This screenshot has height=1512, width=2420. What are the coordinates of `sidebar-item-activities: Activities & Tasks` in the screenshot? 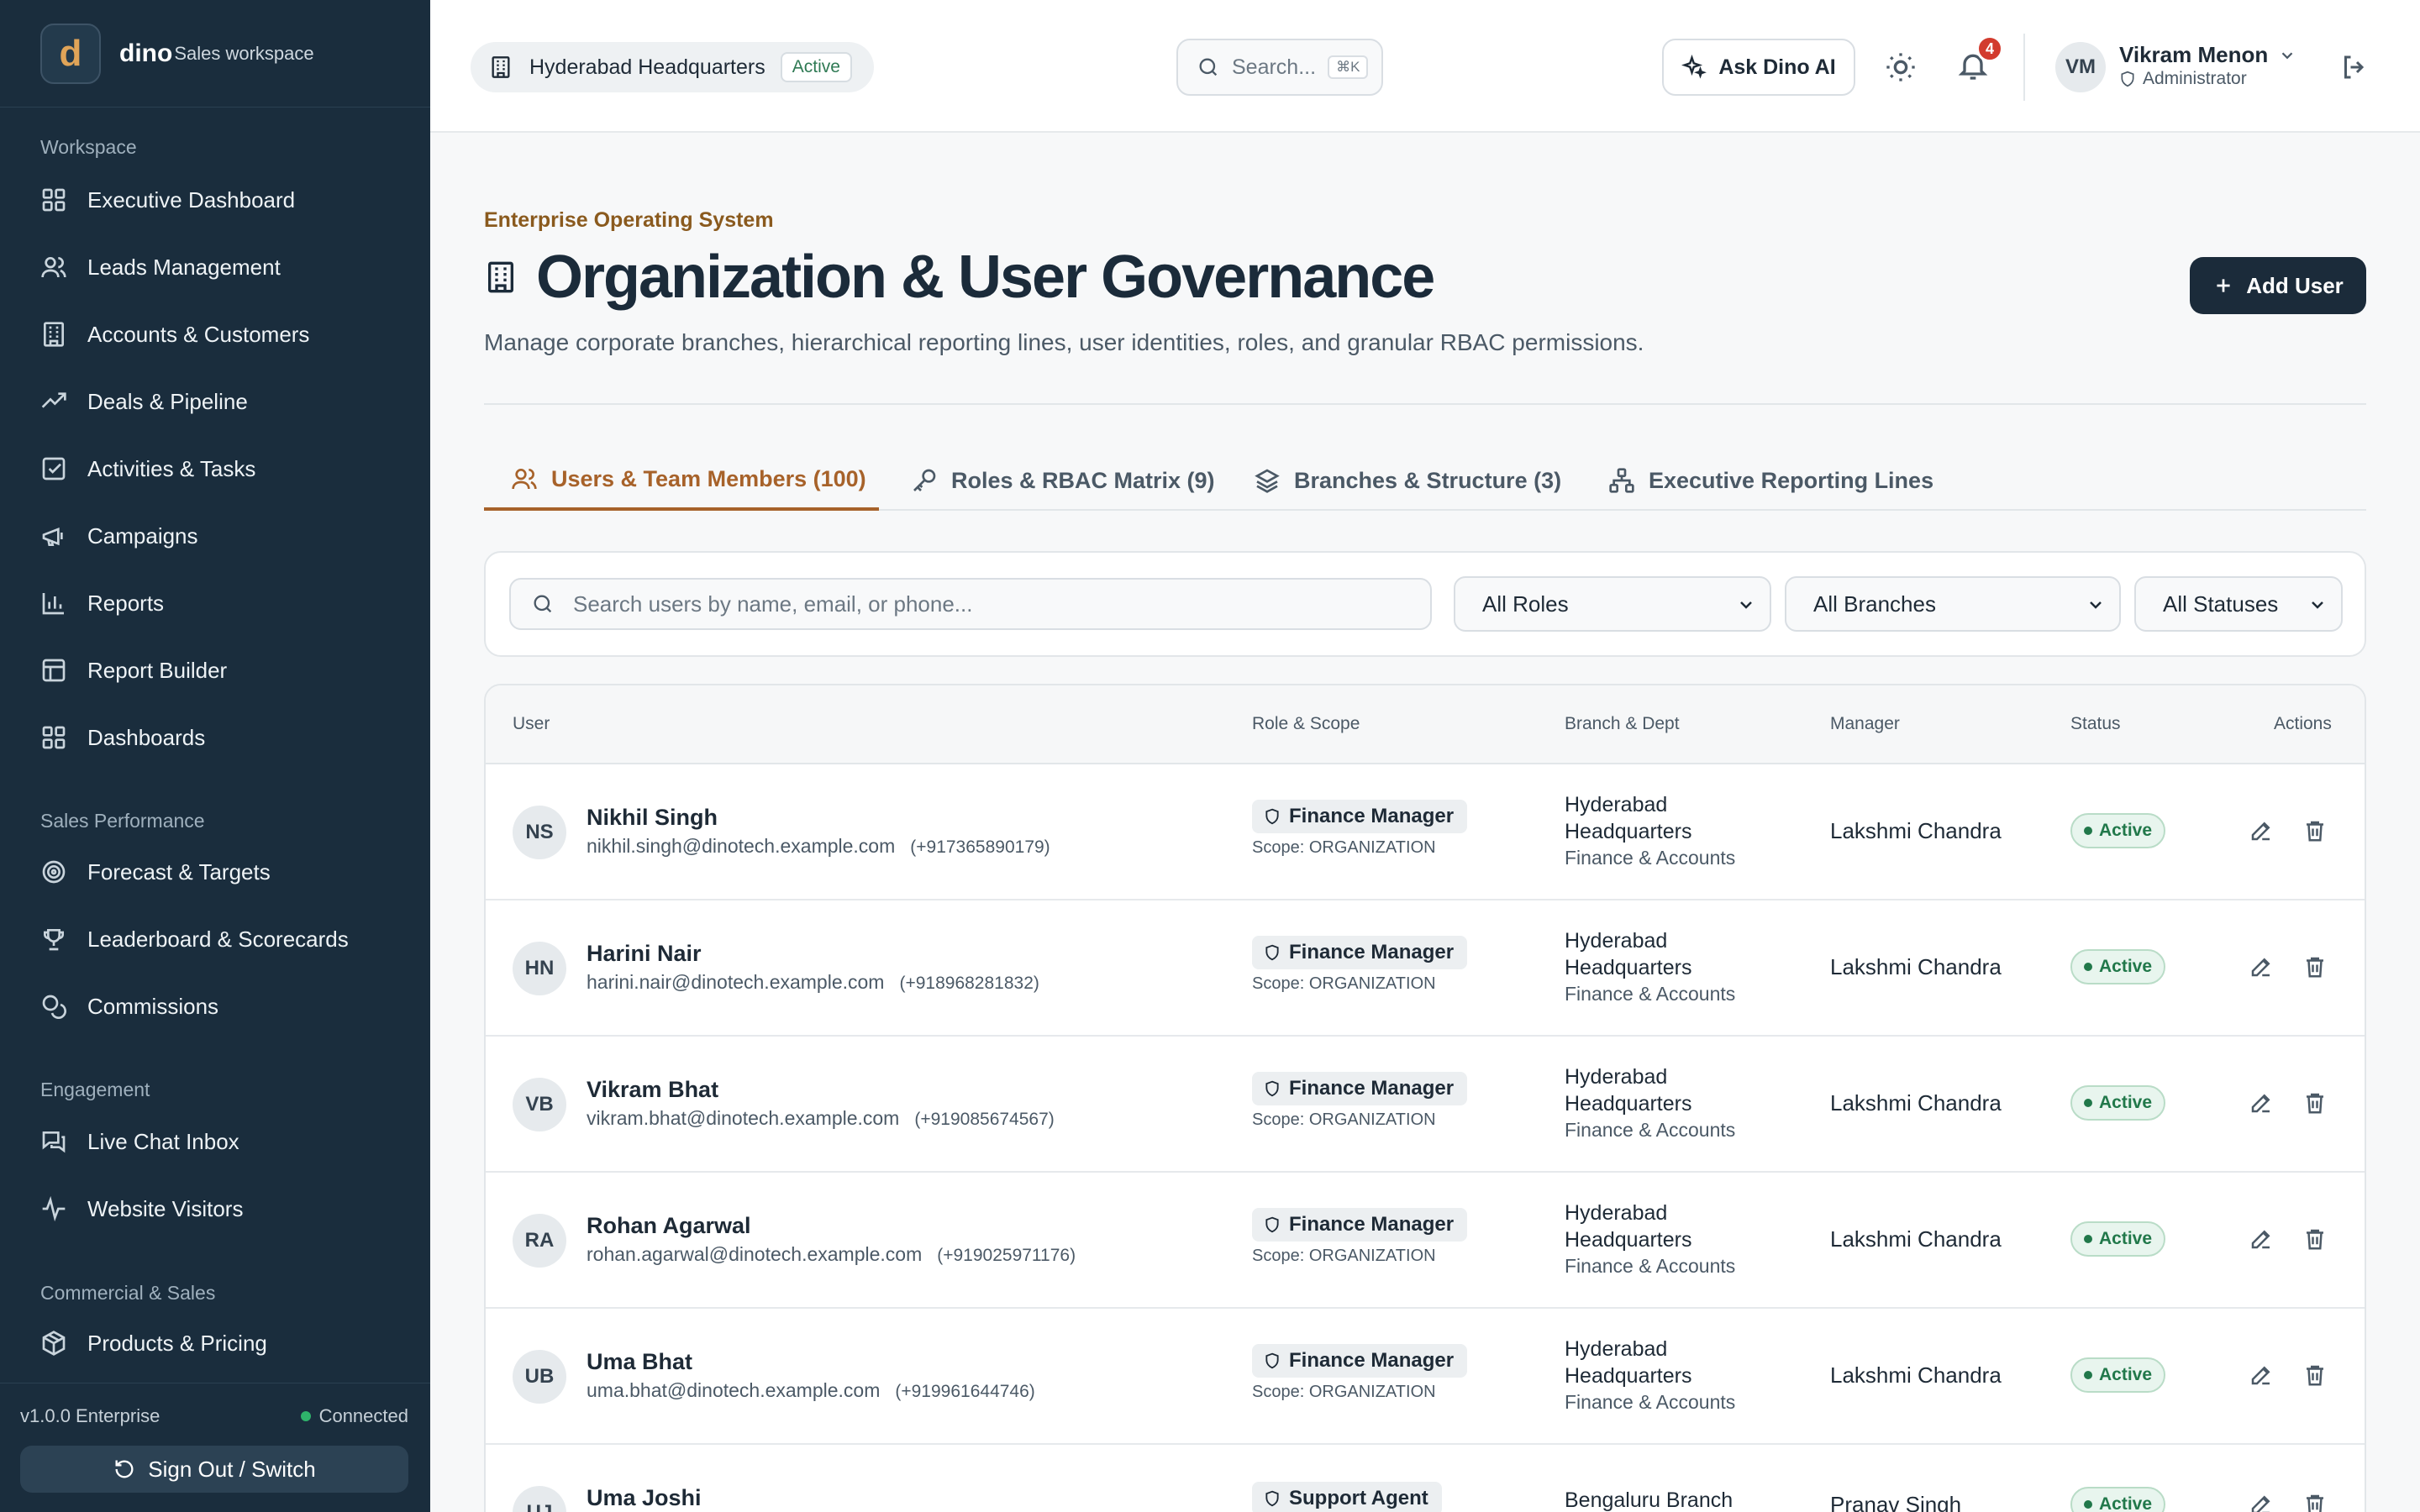 It's located at (215, 468).